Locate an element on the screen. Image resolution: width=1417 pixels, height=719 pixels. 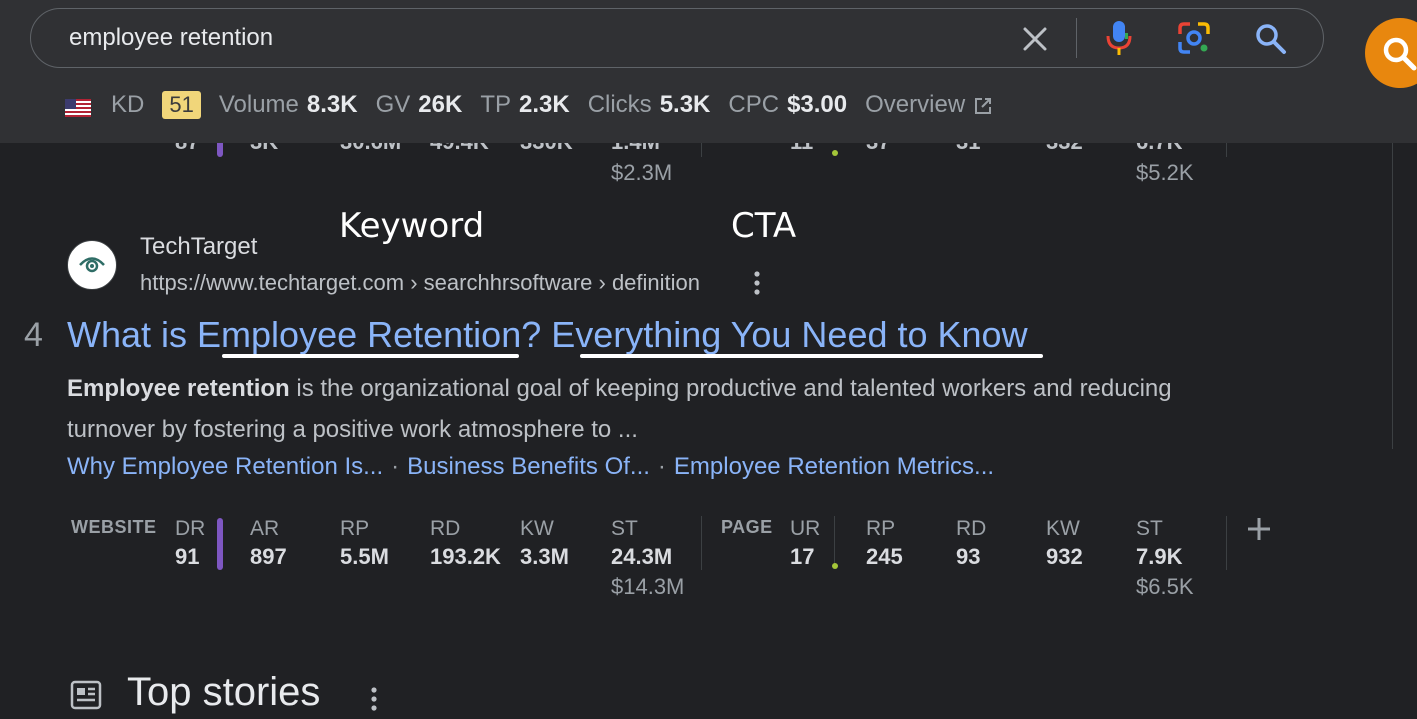
clicks-label: Clicks is located at coordinates (619, 104).